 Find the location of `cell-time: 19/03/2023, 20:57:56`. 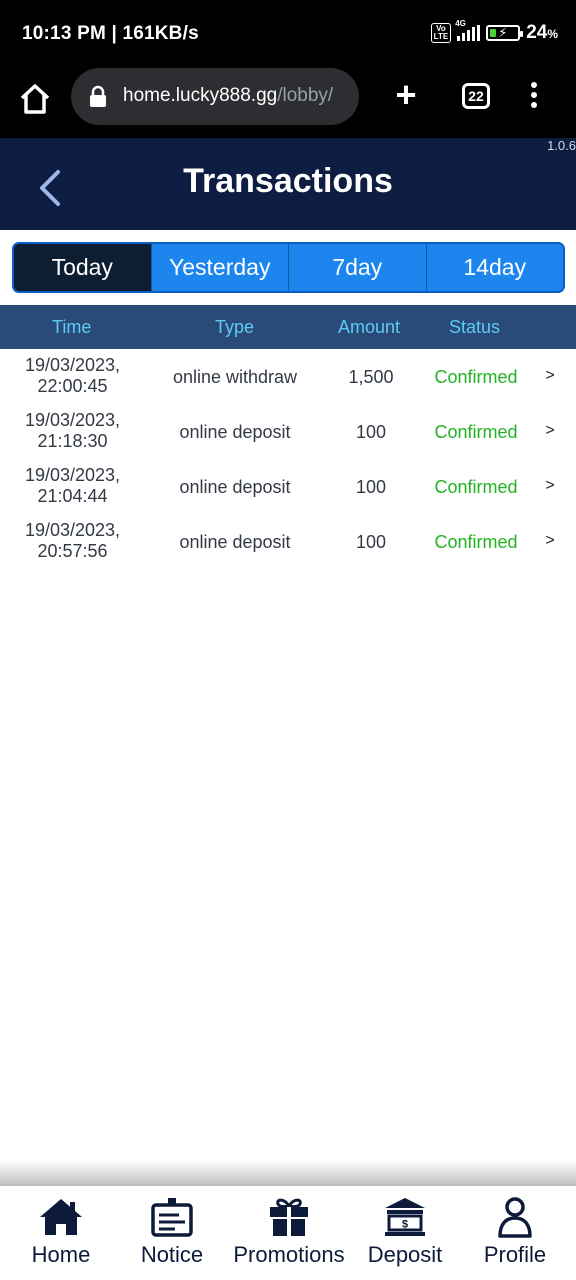

cell-time: 19/03/2023, 20:57:56 is located at coordinates (72, 540).